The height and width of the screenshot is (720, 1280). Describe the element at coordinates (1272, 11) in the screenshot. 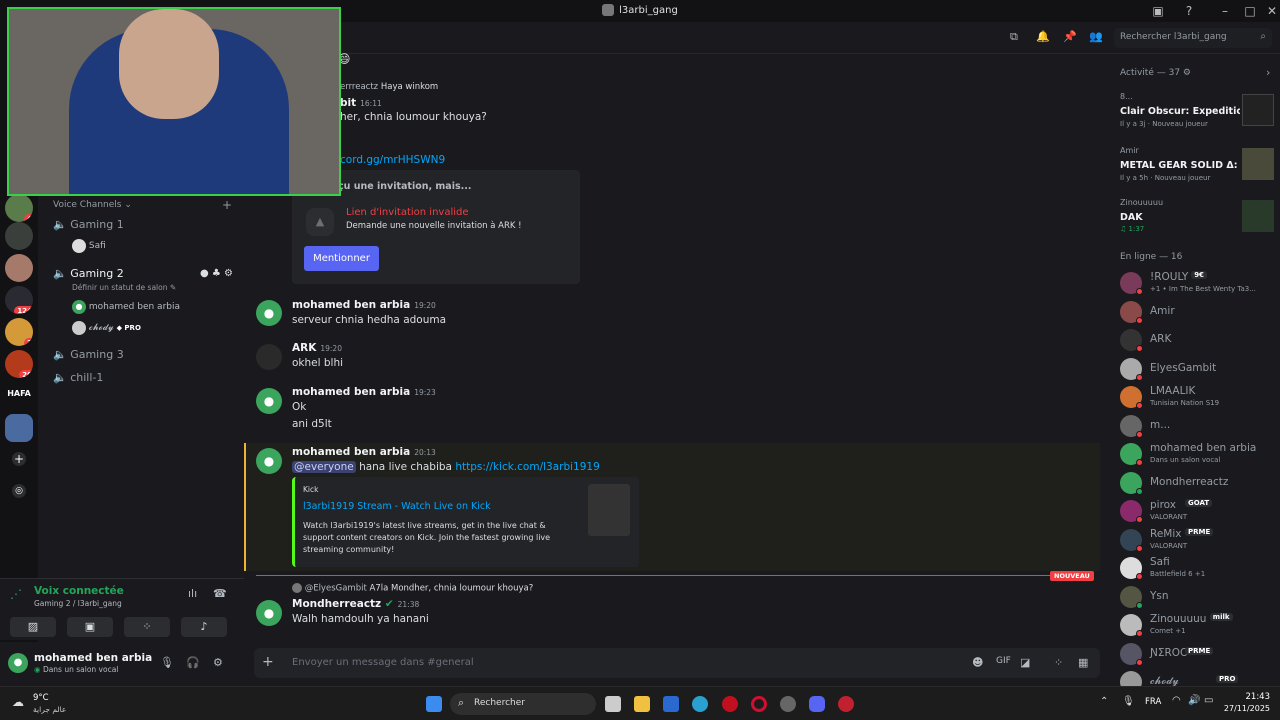

I see `close-icon: ✕` at that location.